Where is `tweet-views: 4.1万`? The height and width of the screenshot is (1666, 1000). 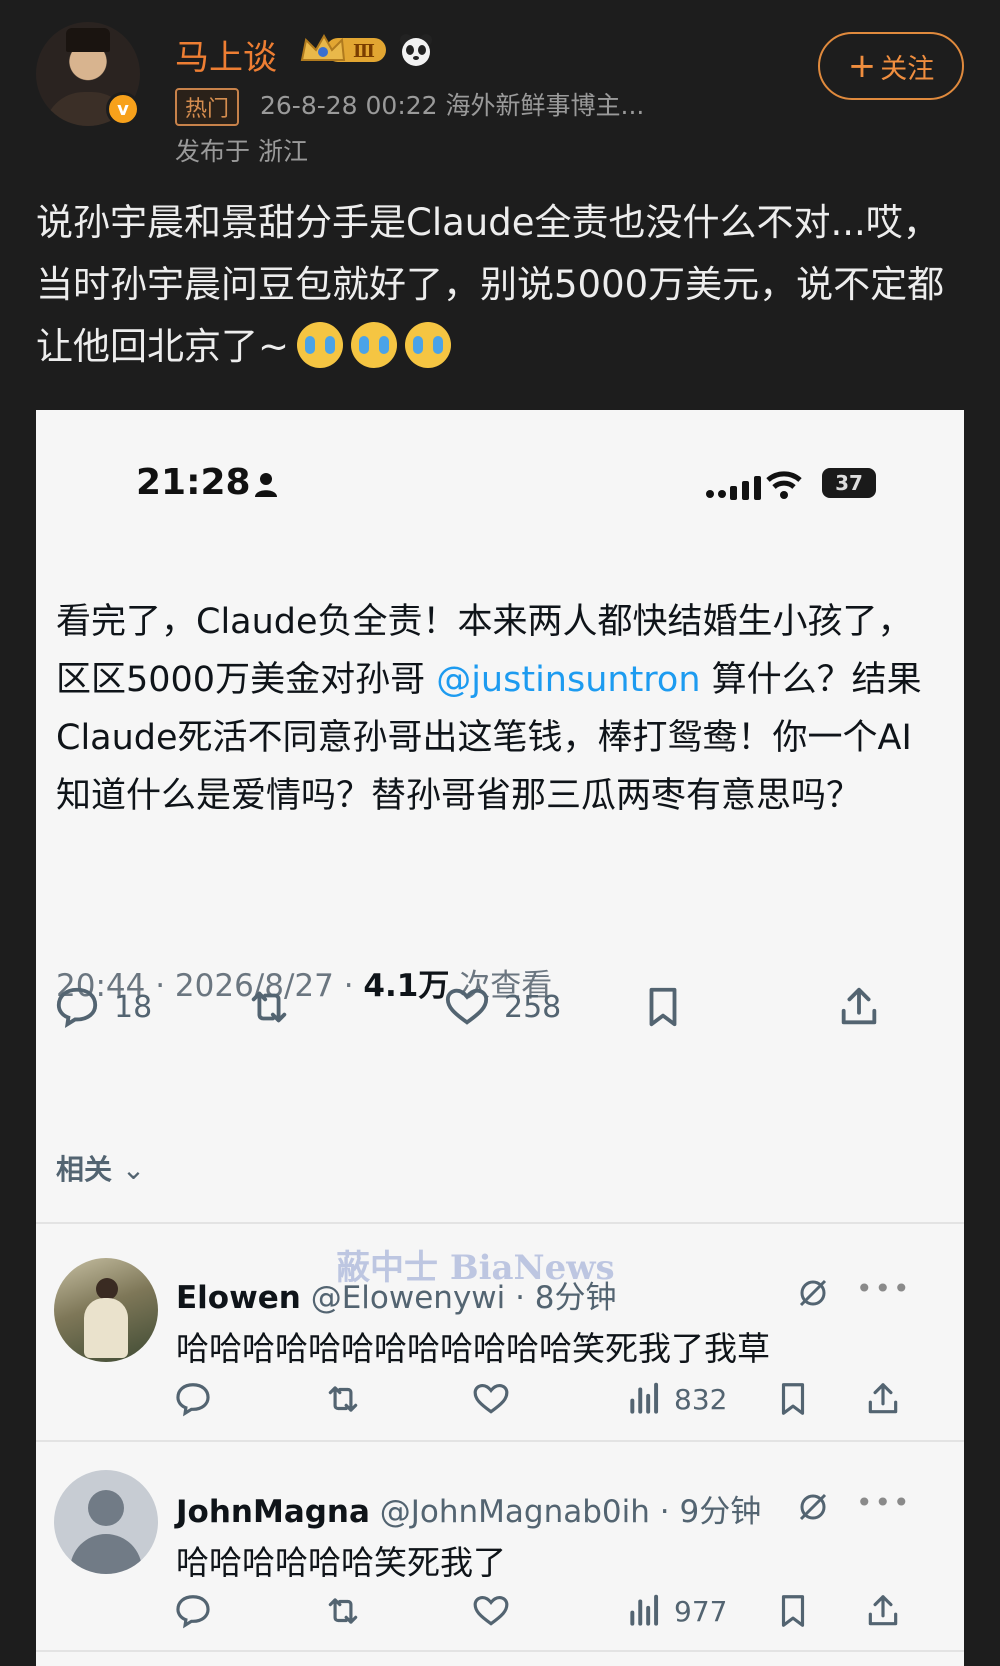 tweet-views: 4.1万 is located at coordinates (406, 986).